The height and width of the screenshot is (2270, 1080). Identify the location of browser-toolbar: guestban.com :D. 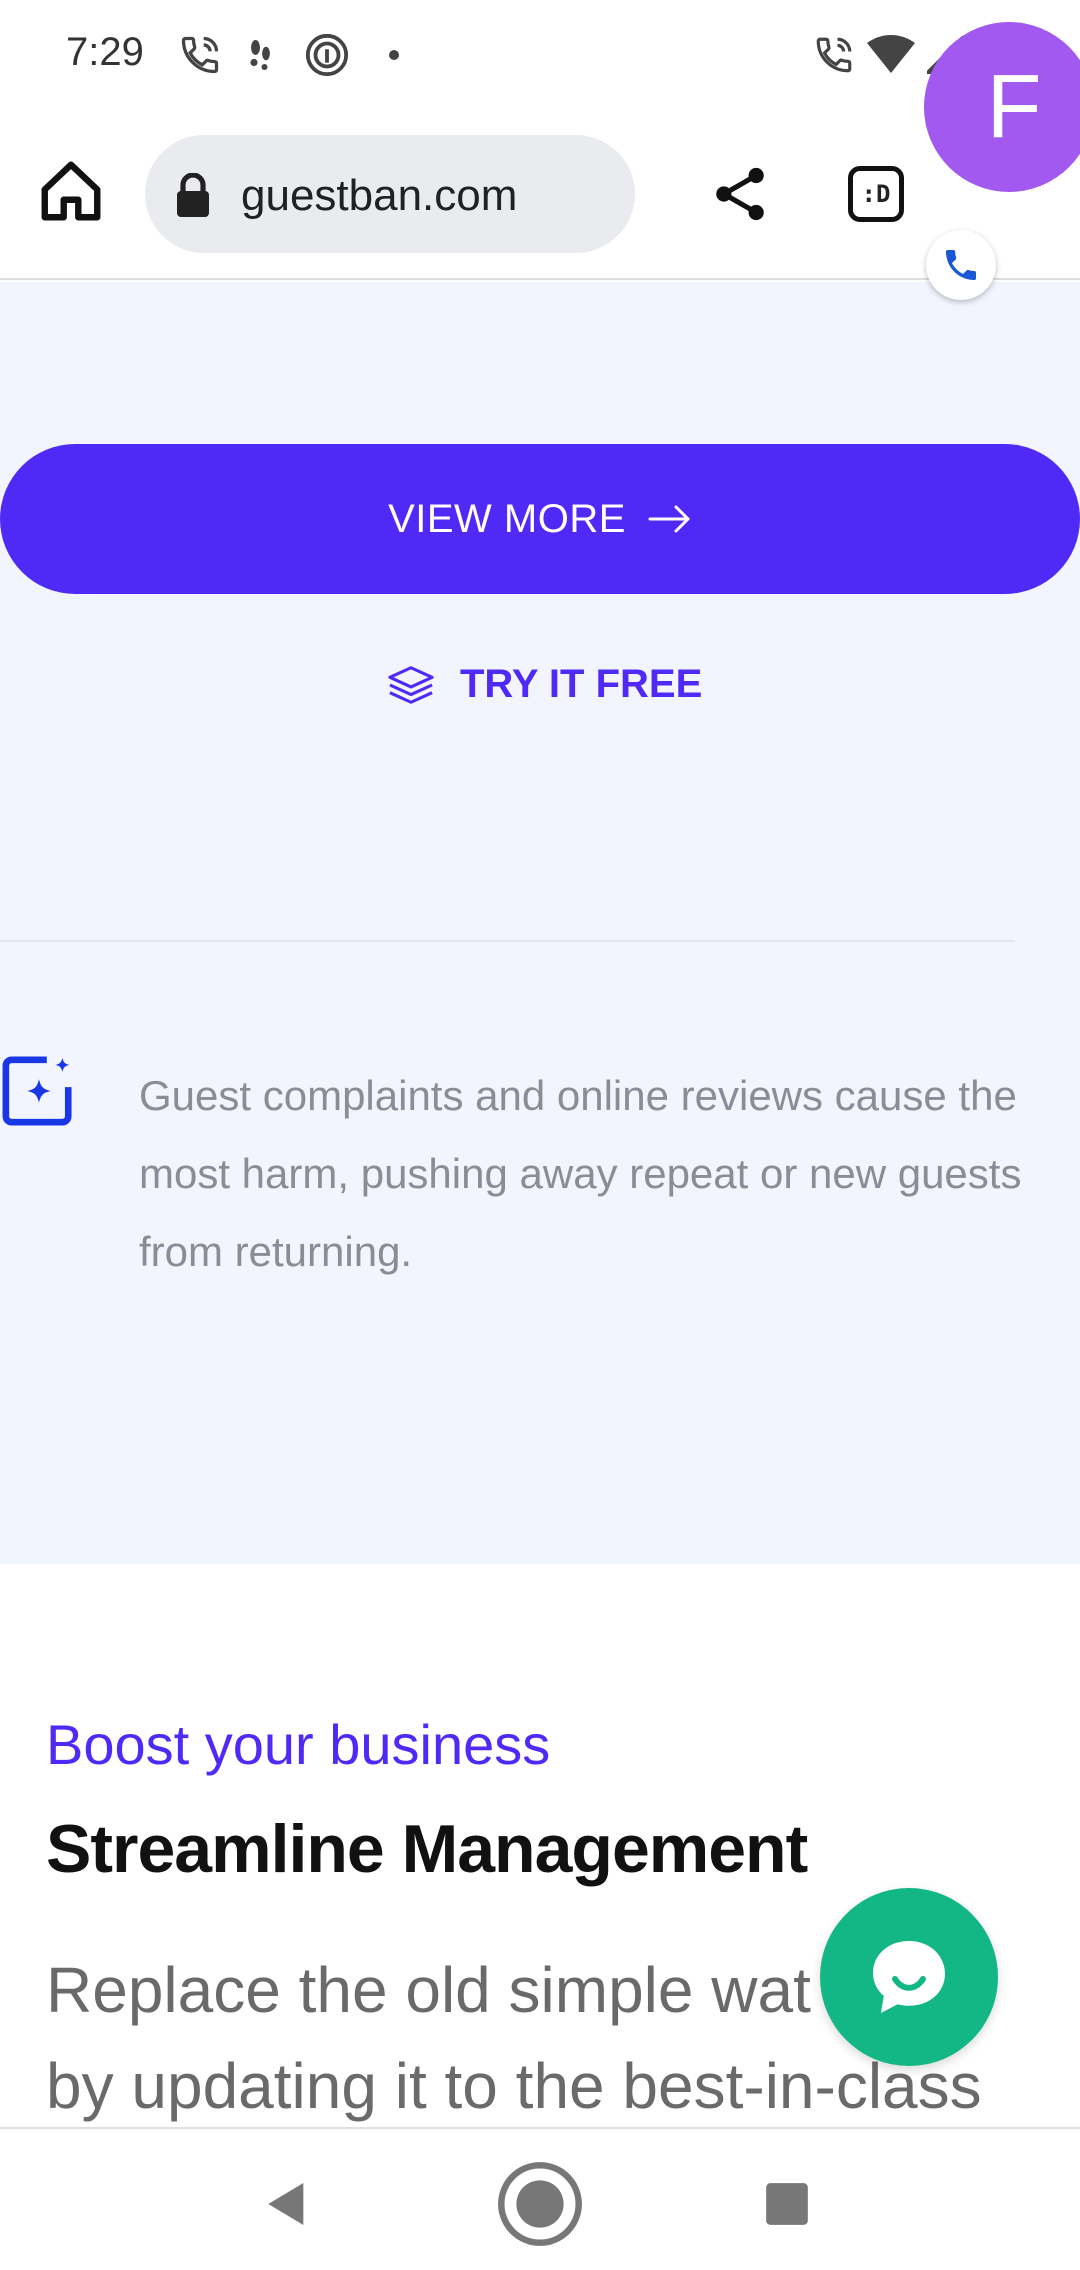
(540, 196).